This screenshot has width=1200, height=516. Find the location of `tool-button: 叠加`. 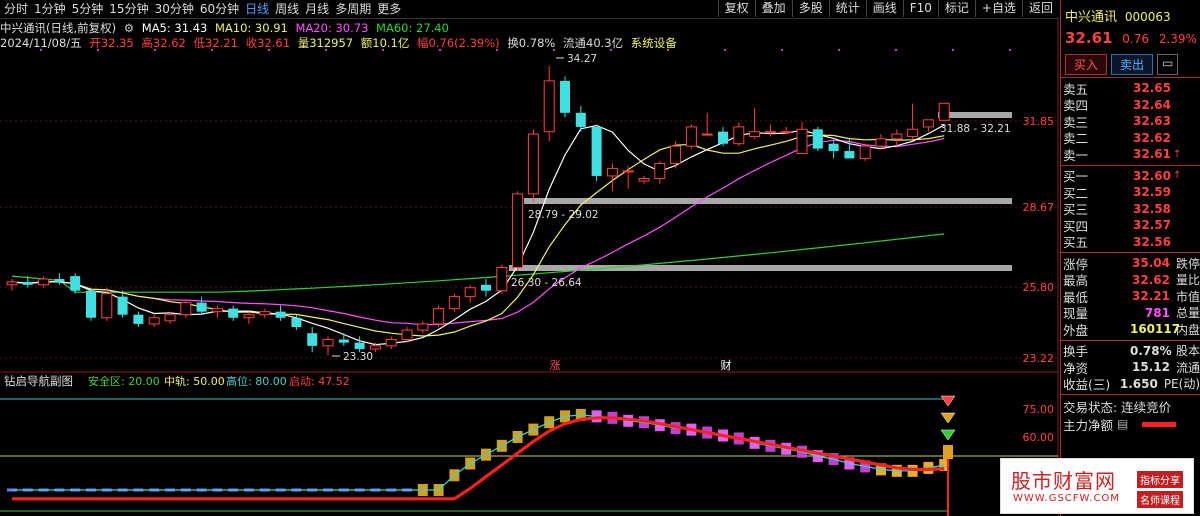

tool-button: 叠加 is located at coordinates (773, 8).